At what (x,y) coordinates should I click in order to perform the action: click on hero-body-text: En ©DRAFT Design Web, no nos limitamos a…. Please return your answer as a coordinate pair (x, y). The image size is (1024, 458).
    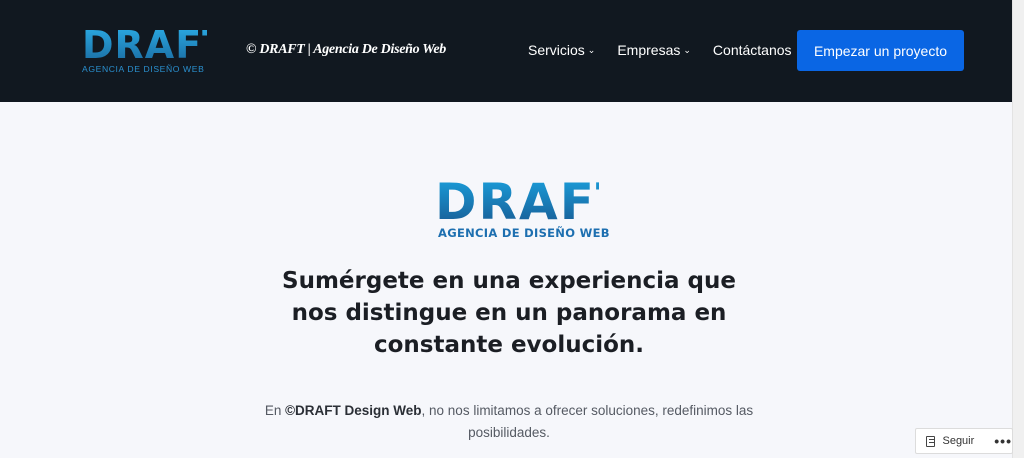
    Looking at the image, I should click on (509, 422).